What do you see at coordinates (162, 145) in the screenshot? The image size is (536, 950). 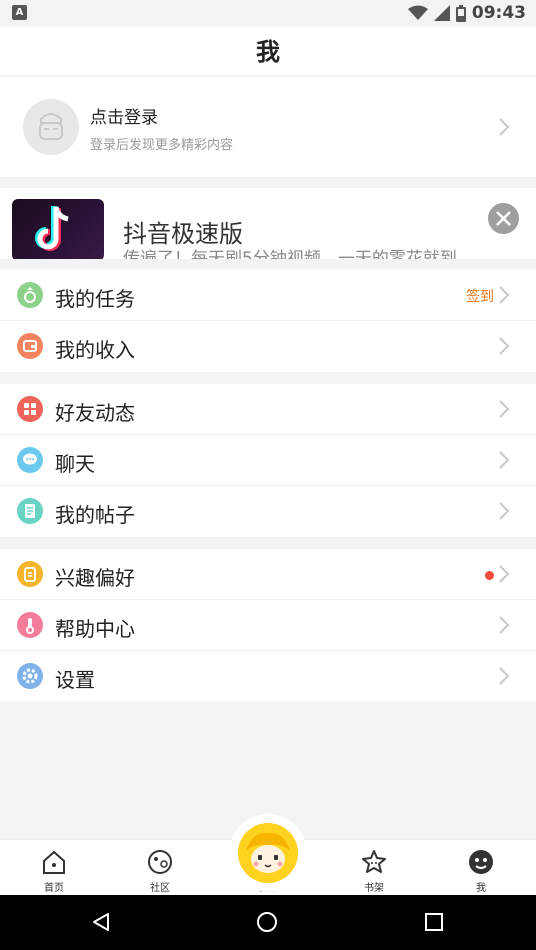 I see `login-subtitle: 登录后发现更多精彩内容` at bounding box center [162, 145].